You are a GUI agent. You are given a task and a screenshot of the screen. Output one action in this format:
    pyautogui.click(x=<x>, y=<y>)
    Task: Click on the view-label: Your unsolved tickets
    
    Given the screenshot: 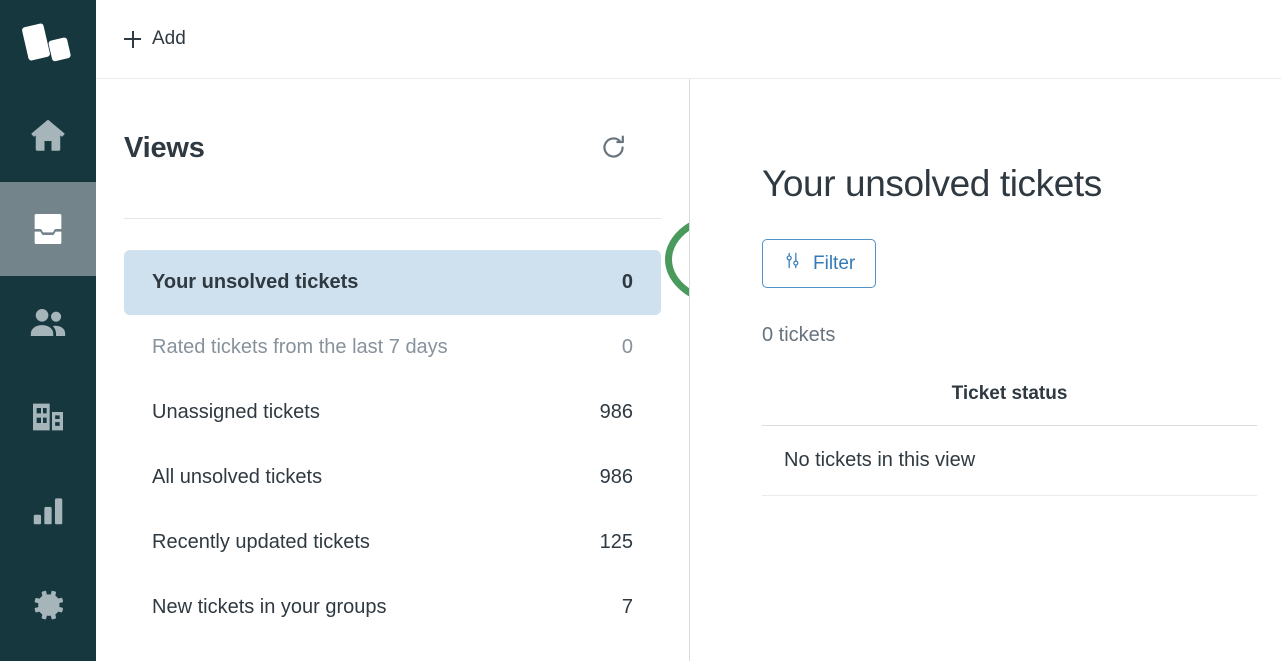 What is the action you would take?
    pyautogui.click(x=255, y=282)
    